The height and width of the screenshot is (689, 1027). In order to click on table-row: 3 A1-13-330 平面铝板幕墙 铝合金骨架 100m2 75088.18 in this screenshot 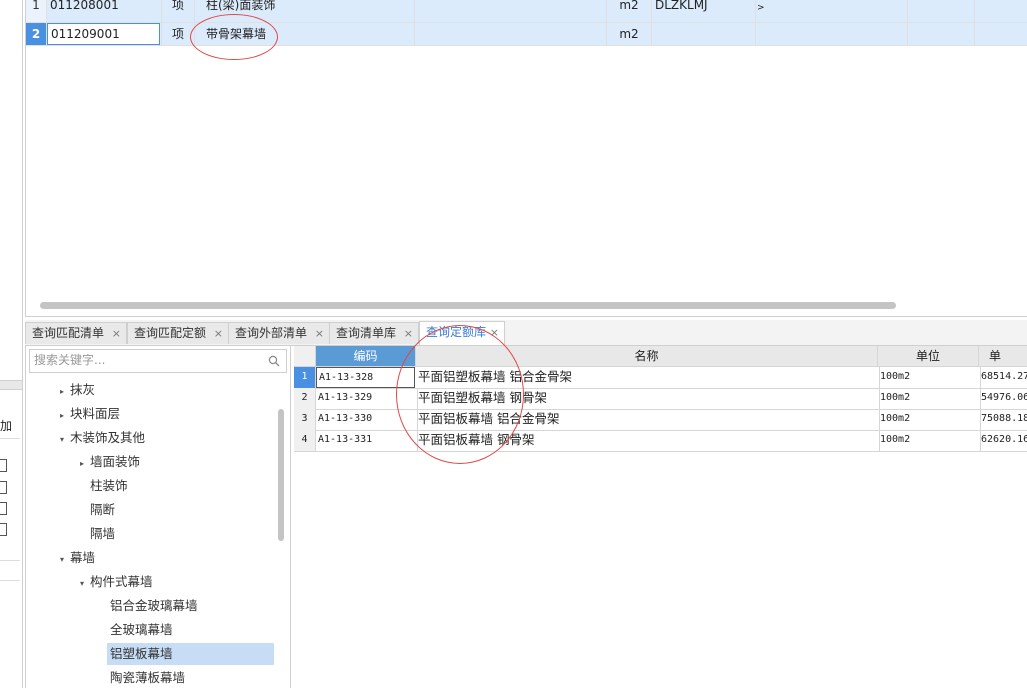, I will do `click(660, 420)`.